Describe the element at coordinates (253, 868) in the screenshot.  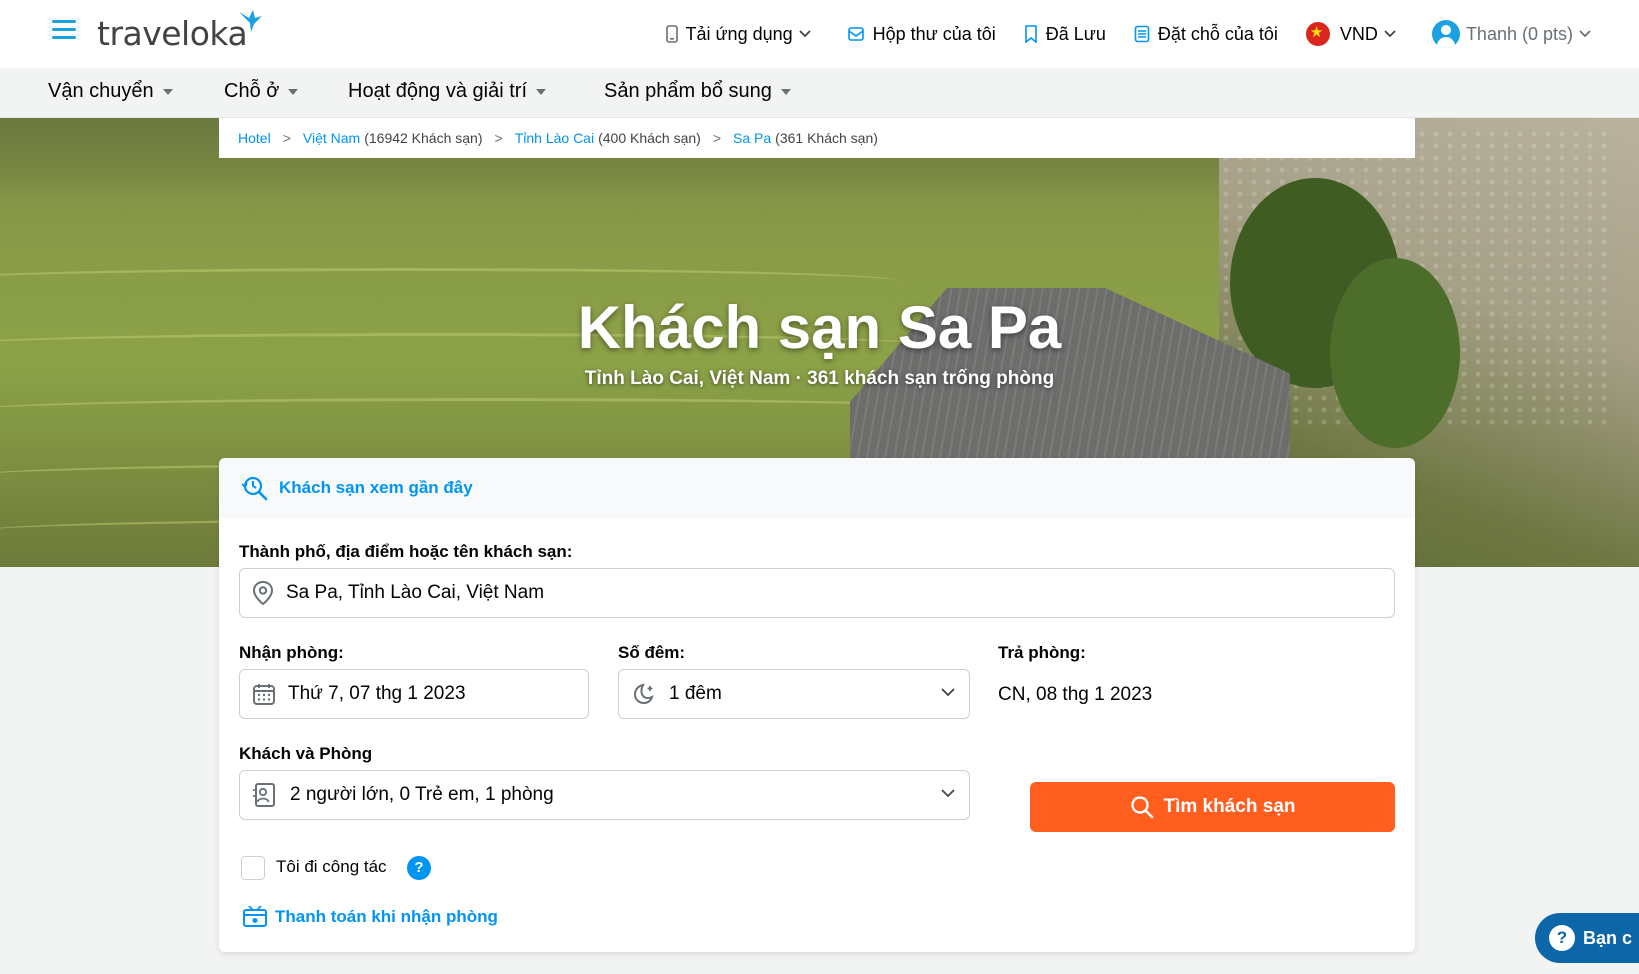
I see `business-trip-checkbox` at that location.